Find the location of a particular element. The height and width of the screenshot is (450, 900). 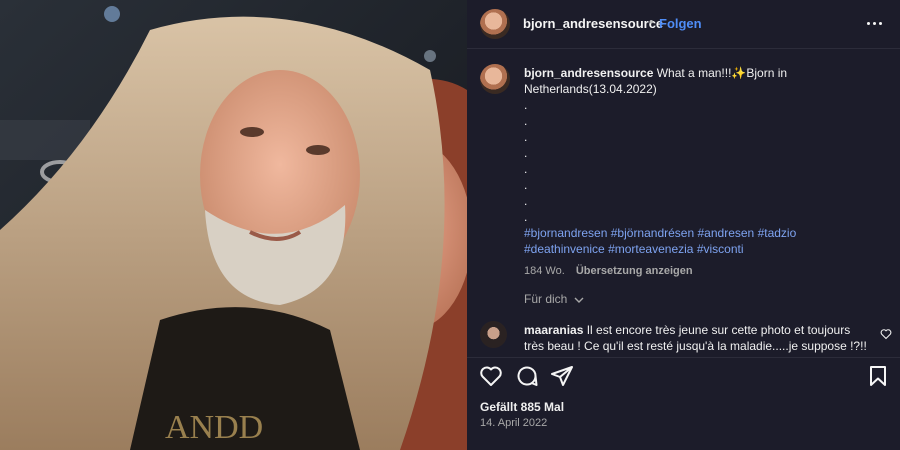

author-avatar is located at coordinates (495, 24).